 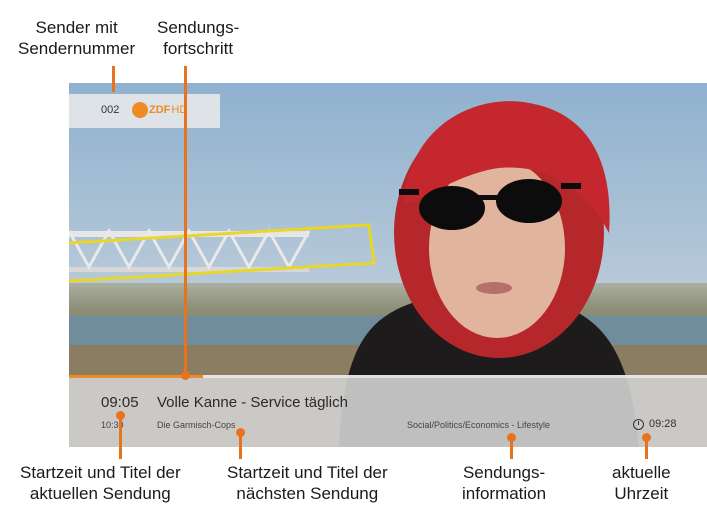 What do you see at coordinates (641, 493) in the screenshot?
I see `annotation-clock-line2: Uhrzeit` at bounding box center [641, 493].